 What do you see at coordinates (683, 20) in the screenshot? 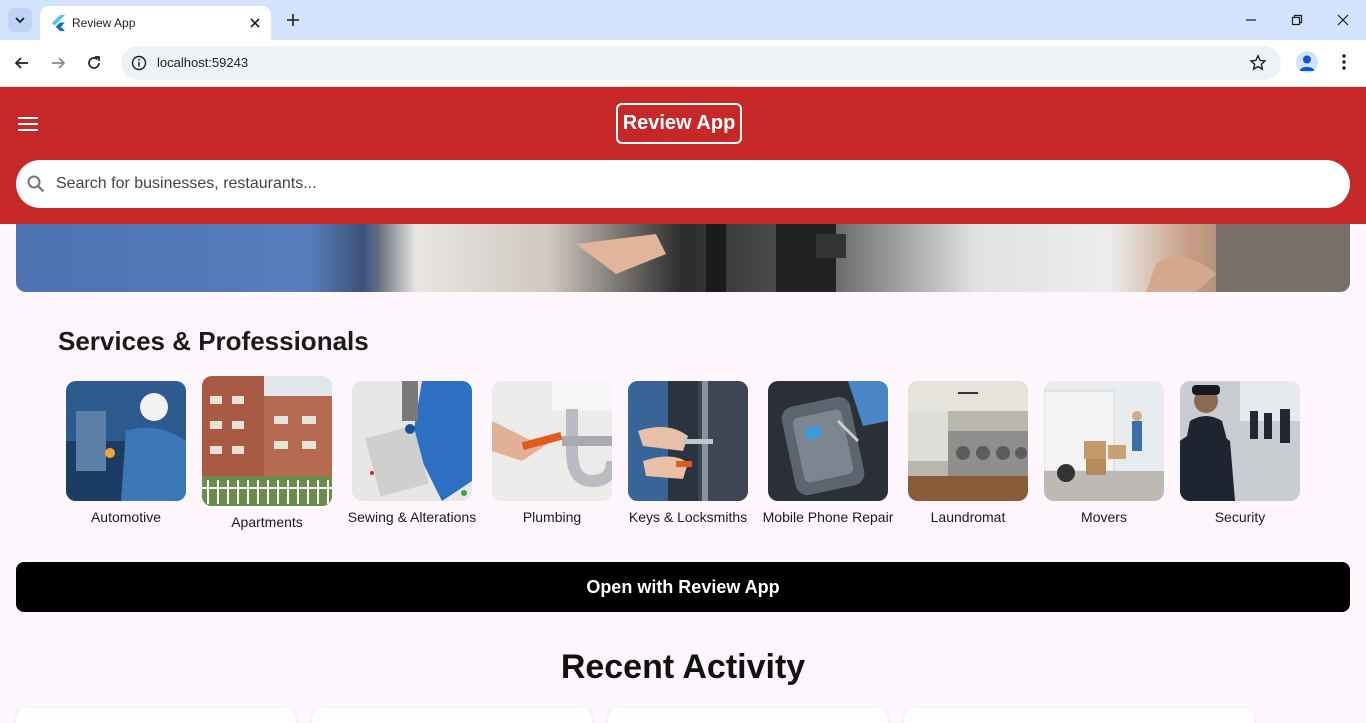
I see `browser-tab-strip: Review App` at bounding box center [683, 20].